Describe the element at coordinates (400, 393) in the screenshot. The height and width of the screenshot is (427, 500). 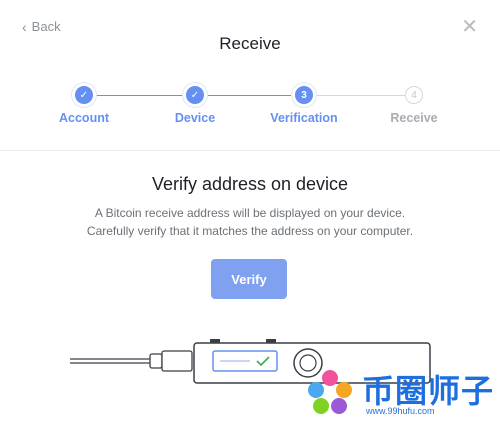
I see `watermark-logo: 币圈师子 www.99hufu.com` at that location.